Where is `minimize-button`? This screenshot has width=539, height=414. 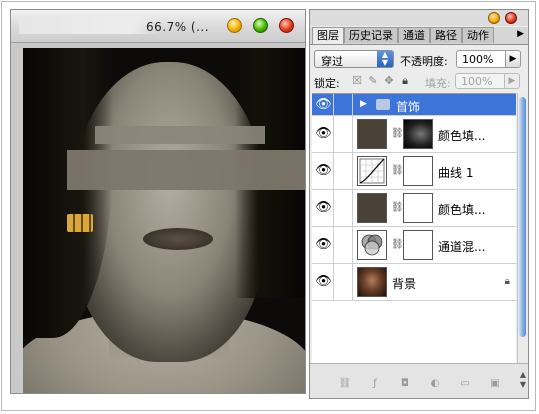
minimize-button is located at coordinates (234, 25).